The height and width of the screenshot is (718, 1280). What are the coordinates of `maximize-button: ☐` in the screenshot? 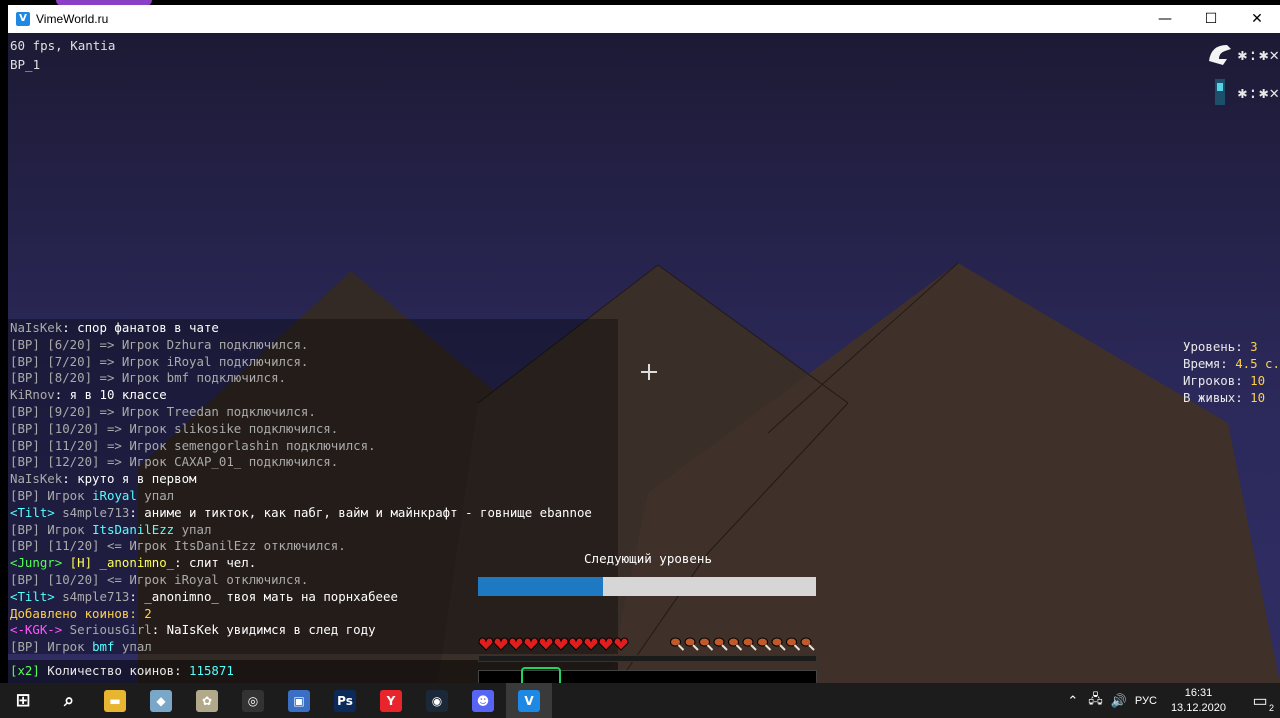 It's located at (1211, 19).